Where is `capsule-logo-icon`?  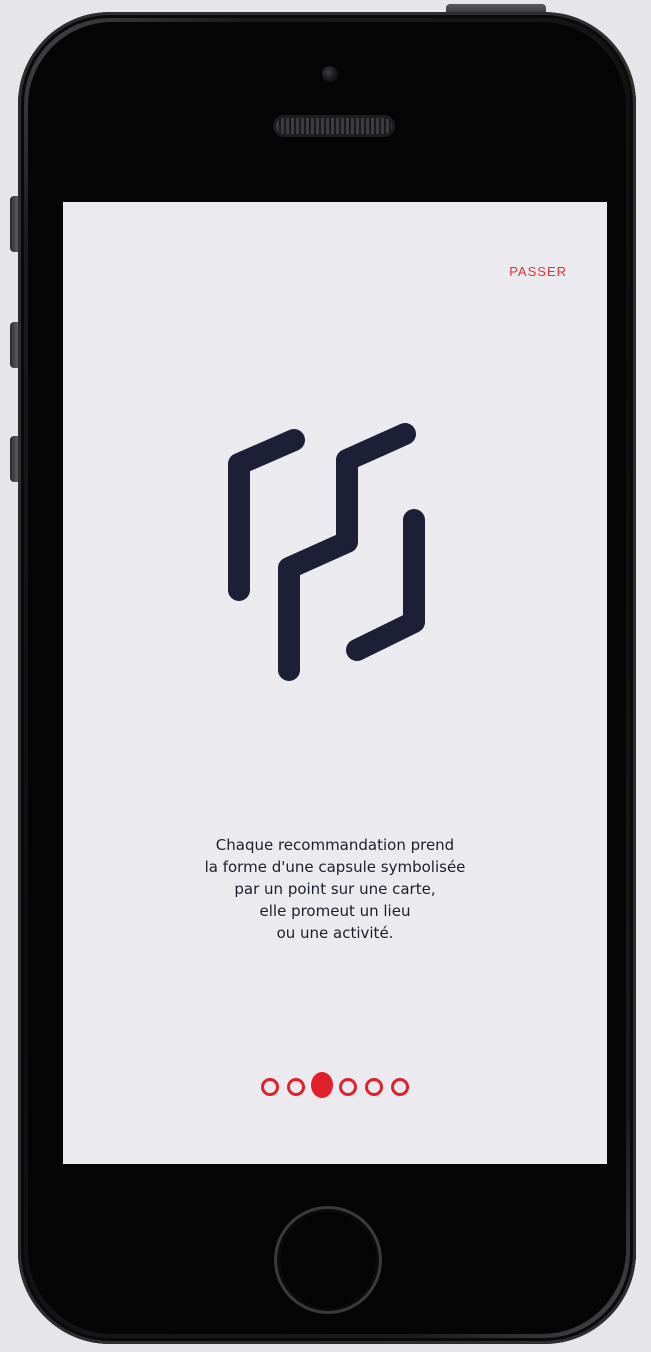
capsule-logo-icon is located at coordinates (326, 552).